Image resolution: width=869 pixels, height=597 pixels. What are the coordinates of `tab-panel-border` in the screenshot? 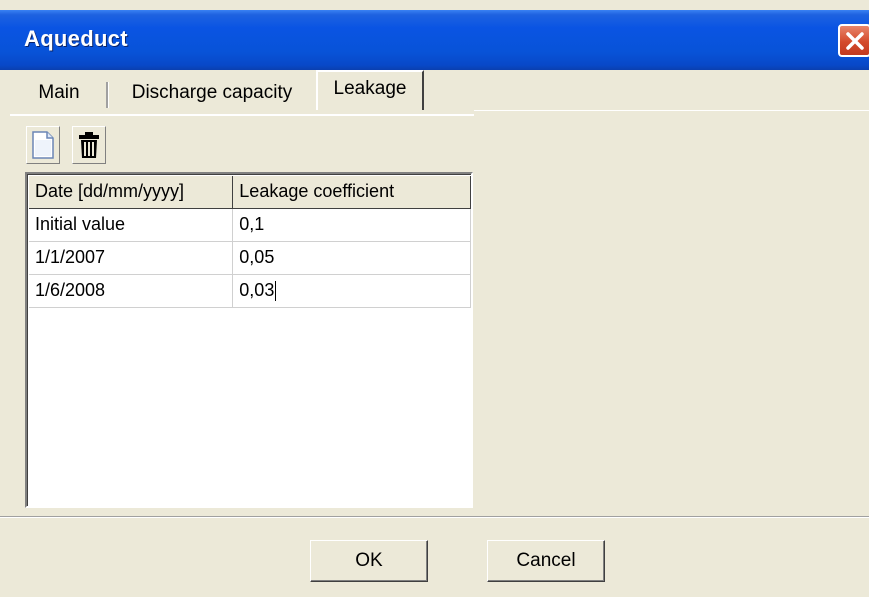 It's located at (242, 115).